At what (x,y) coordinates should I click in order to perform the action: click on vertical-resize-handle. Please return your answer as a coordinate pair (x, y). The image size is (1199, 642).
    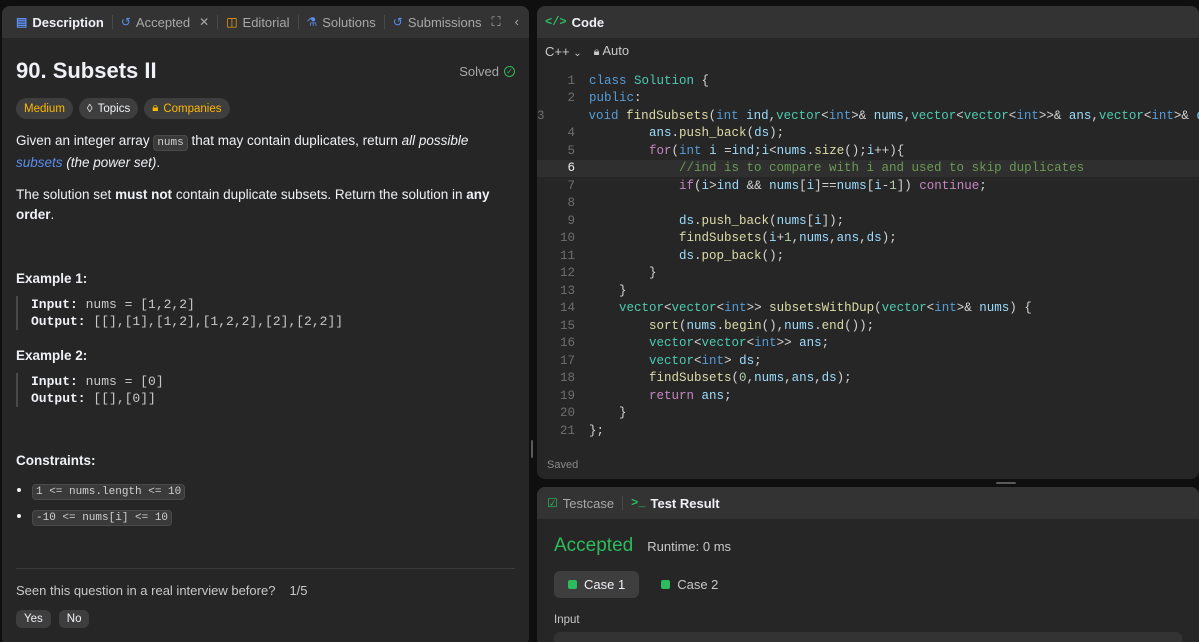
    Looking at the image, I should click on (532, 449).